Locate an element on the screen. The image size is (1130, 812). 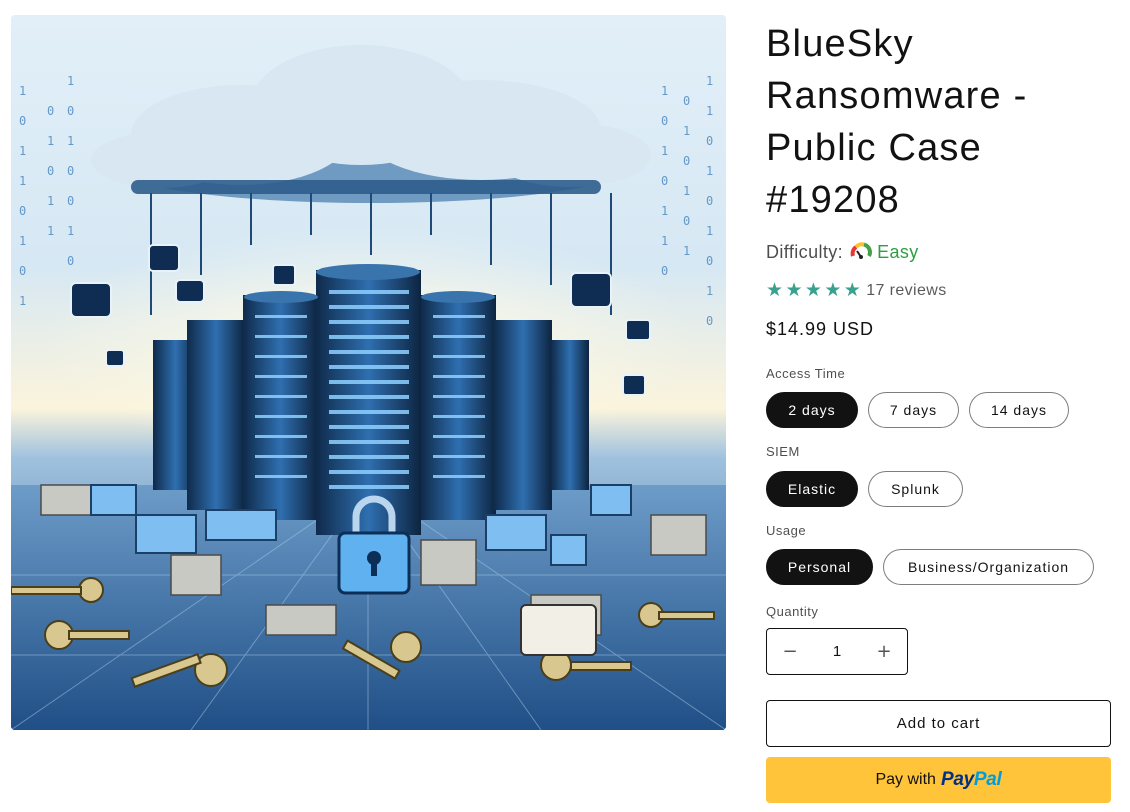
option-personal: Personal is located at coordinates (819, 567).